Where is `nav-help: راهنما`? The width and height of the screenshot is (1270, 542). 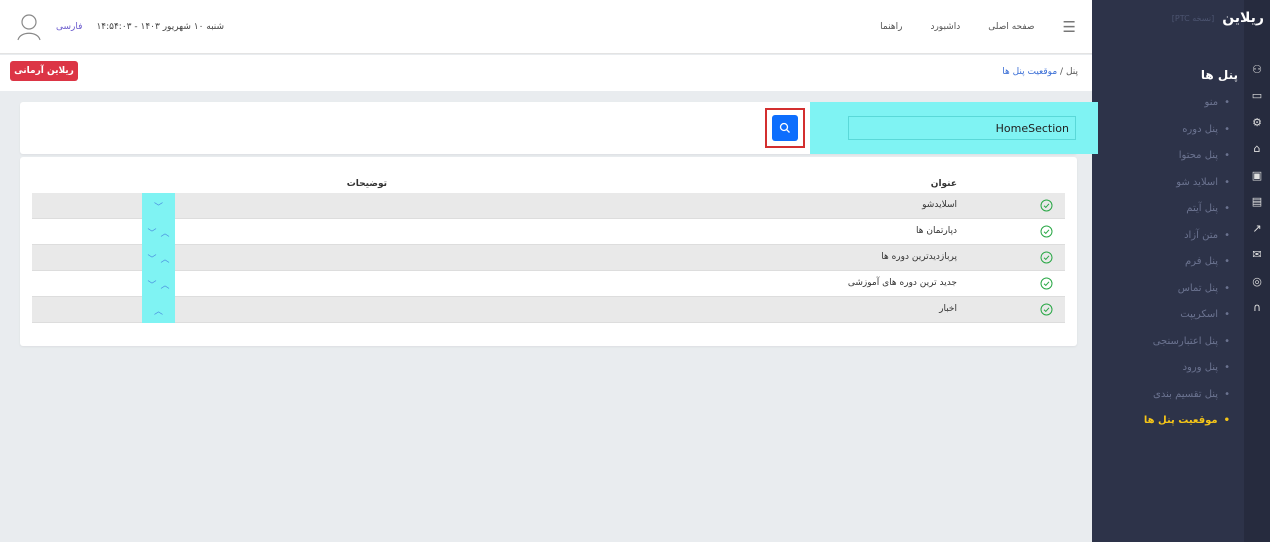
nav-help: راهنما is located at coordinates (891, 27).